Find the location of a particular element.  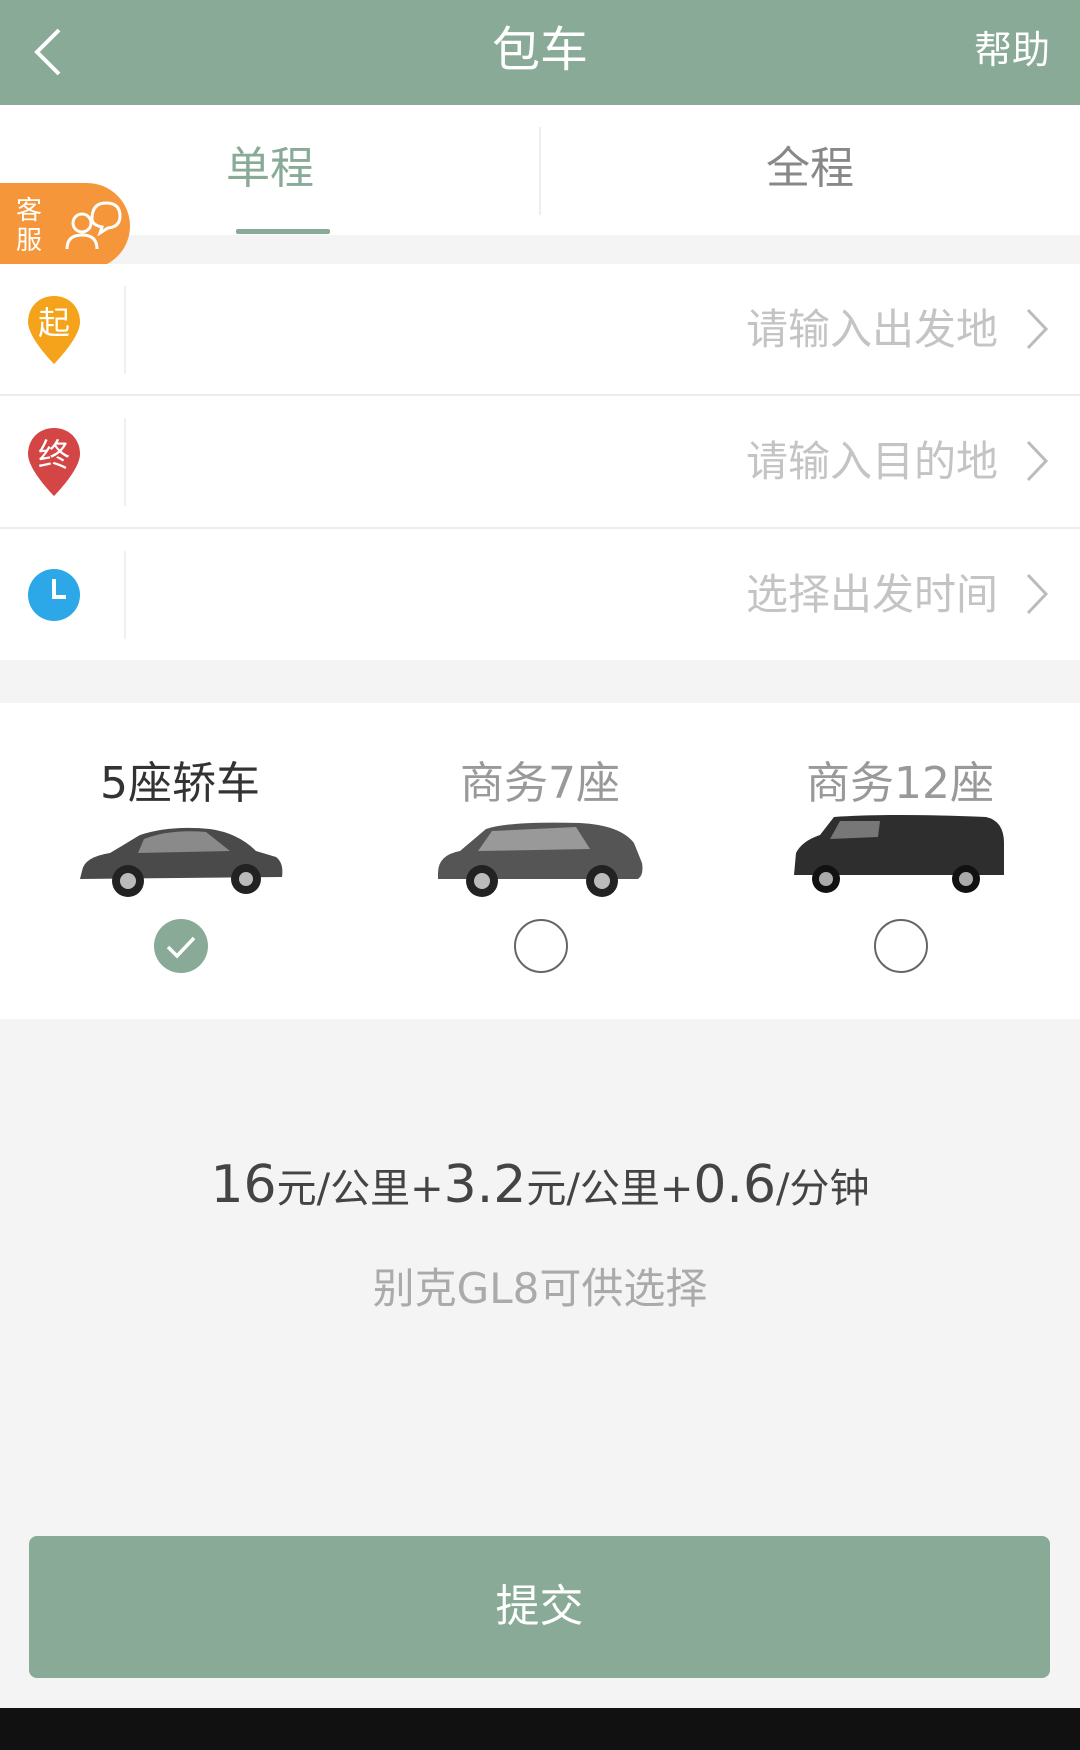

minivan-image is located at coordinates (540, 859).